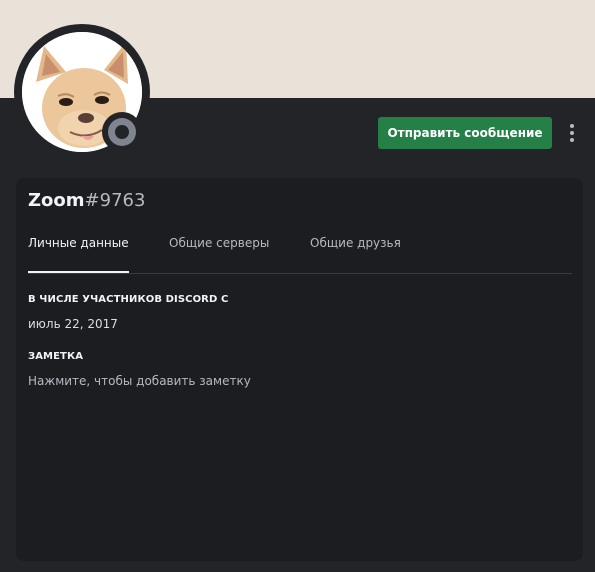  I want to click on more-vertical-icon, so click(572, 133).